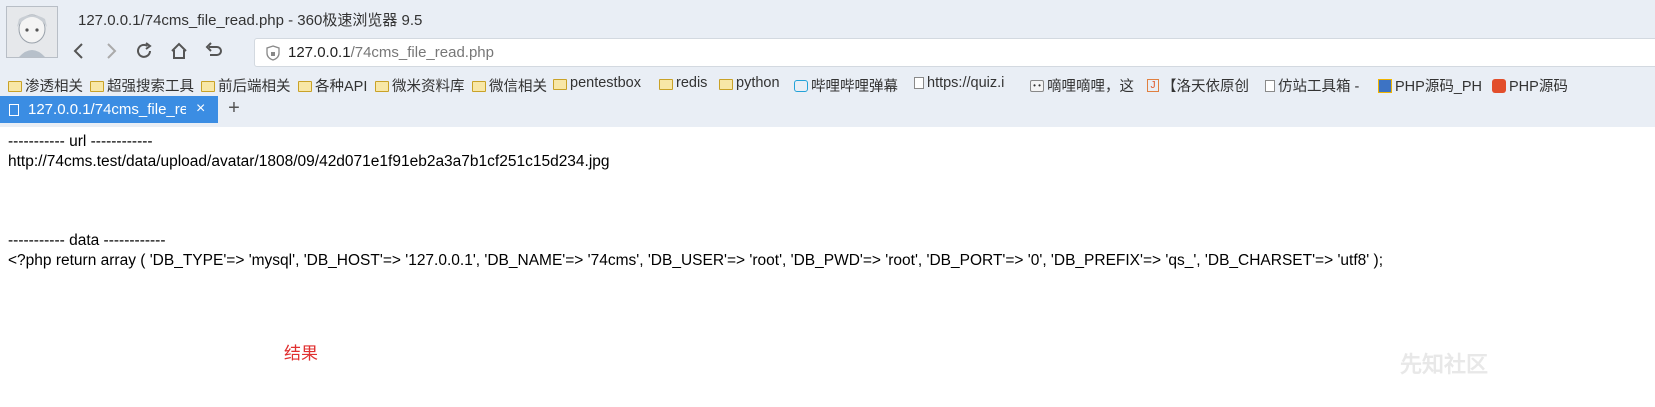  What do you see at coordinates (150, 87) in the screenshot?
I see `bookmark-label: 超强搜索工具` at bounding box center [150, 87].